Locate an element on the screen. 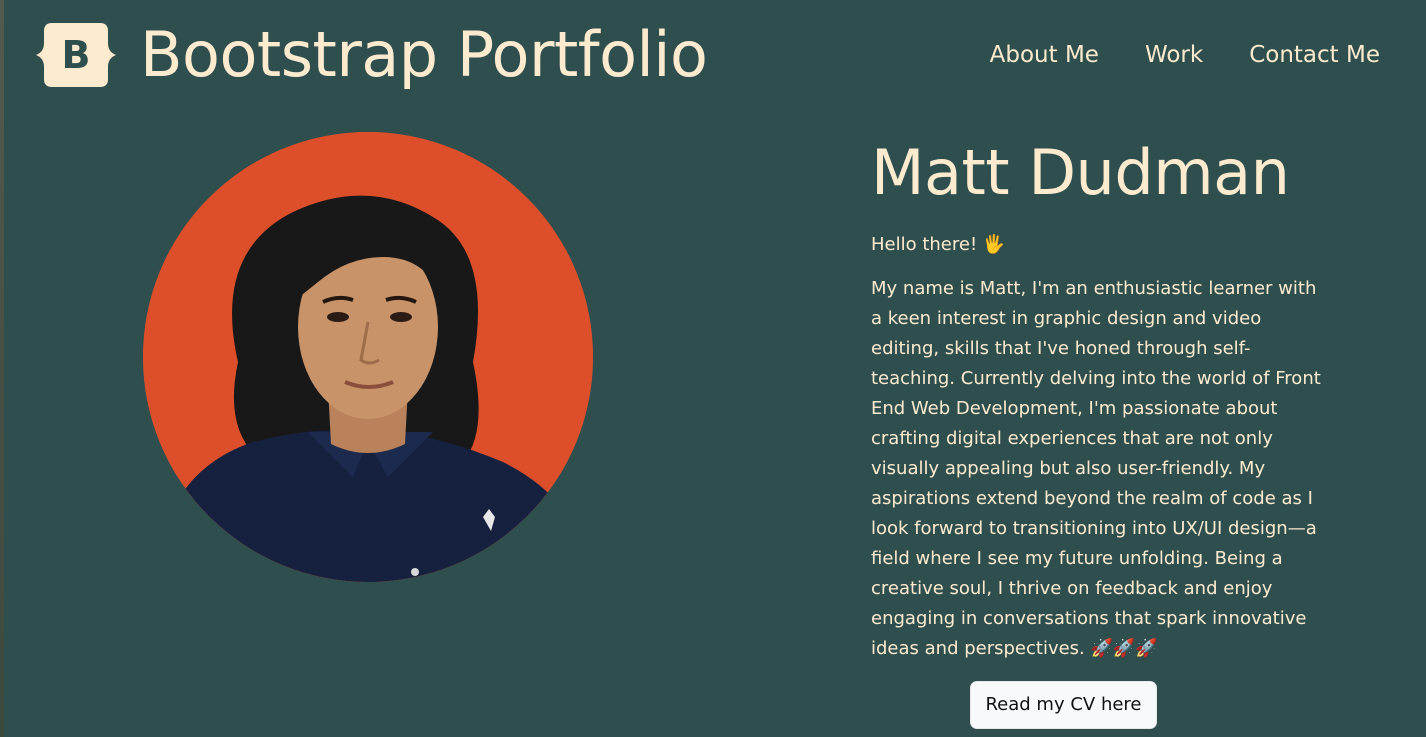 The width and height of the screenshot is (1426, 737). greeting-text: Hello there! 🖐 is located at coordinates (938, 244).